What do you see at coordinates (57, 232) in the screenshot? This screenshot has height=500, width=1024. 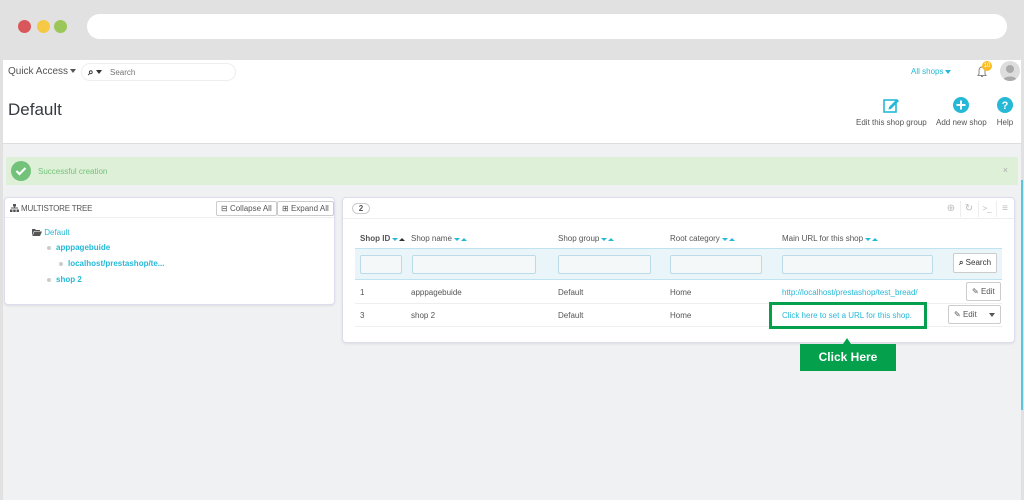 I see `tree-node-label: Default` at bounding box center [57, 232].